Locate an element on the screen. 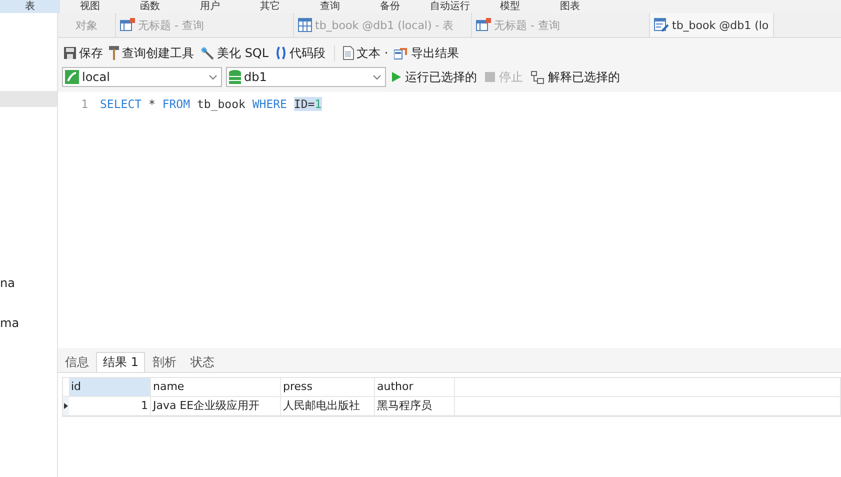 The height and width of the screenshot is (477, 841). menu-item: 备份 is located at coordinates (390, 6).